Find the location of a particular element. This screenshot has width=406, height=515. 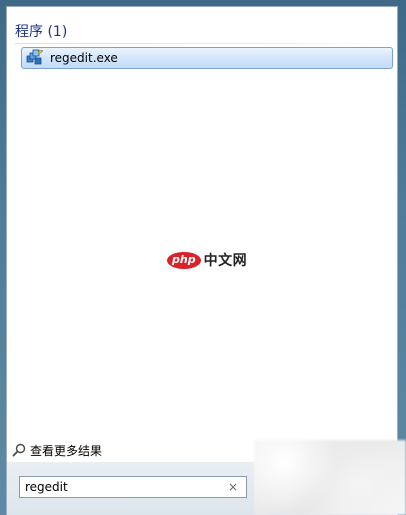

section-divider is located at coordinates (203, 43).